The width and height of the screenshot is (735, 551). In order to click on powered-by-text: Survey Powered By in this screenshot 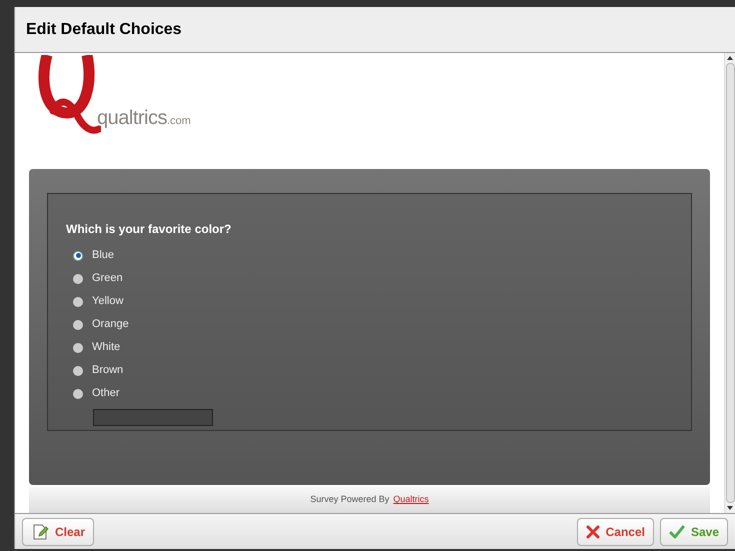, I will do `click(350, 499)`.